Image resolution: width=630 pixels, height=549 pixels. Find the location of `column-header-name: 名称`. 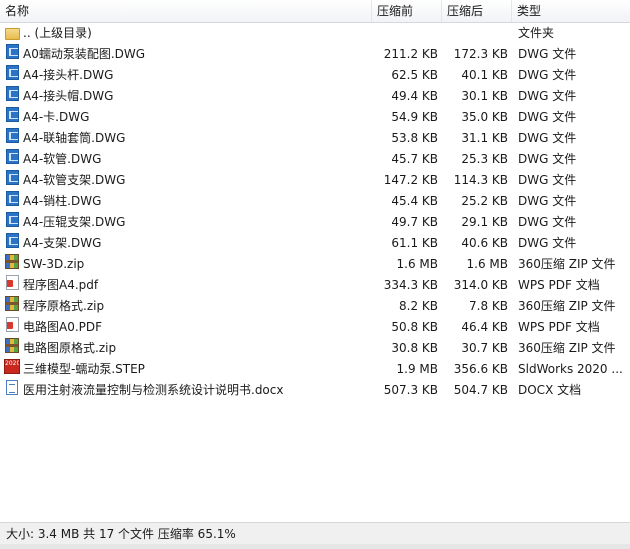

column-header-name: 名称 is located at coordinates (186, 11).